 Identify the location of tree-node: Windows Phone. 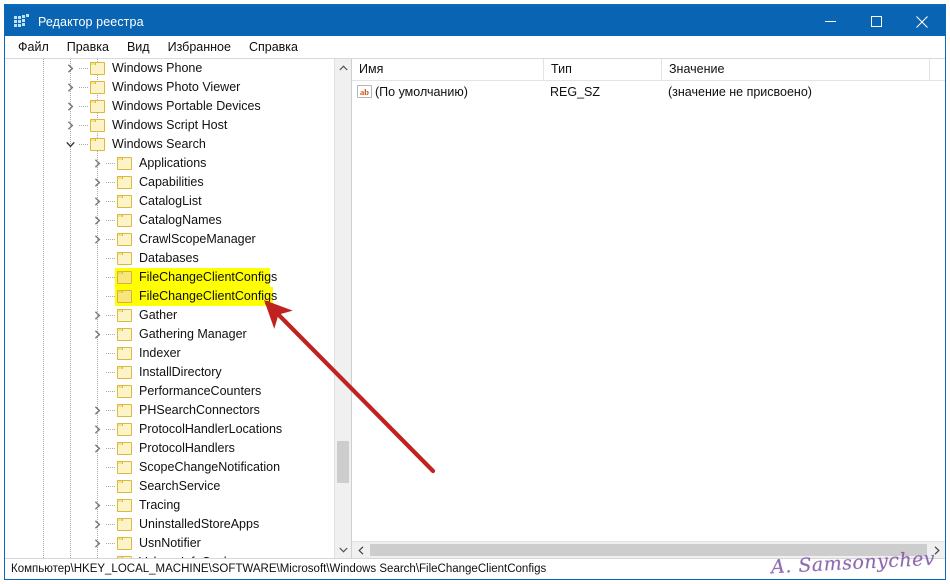
(169, 68).